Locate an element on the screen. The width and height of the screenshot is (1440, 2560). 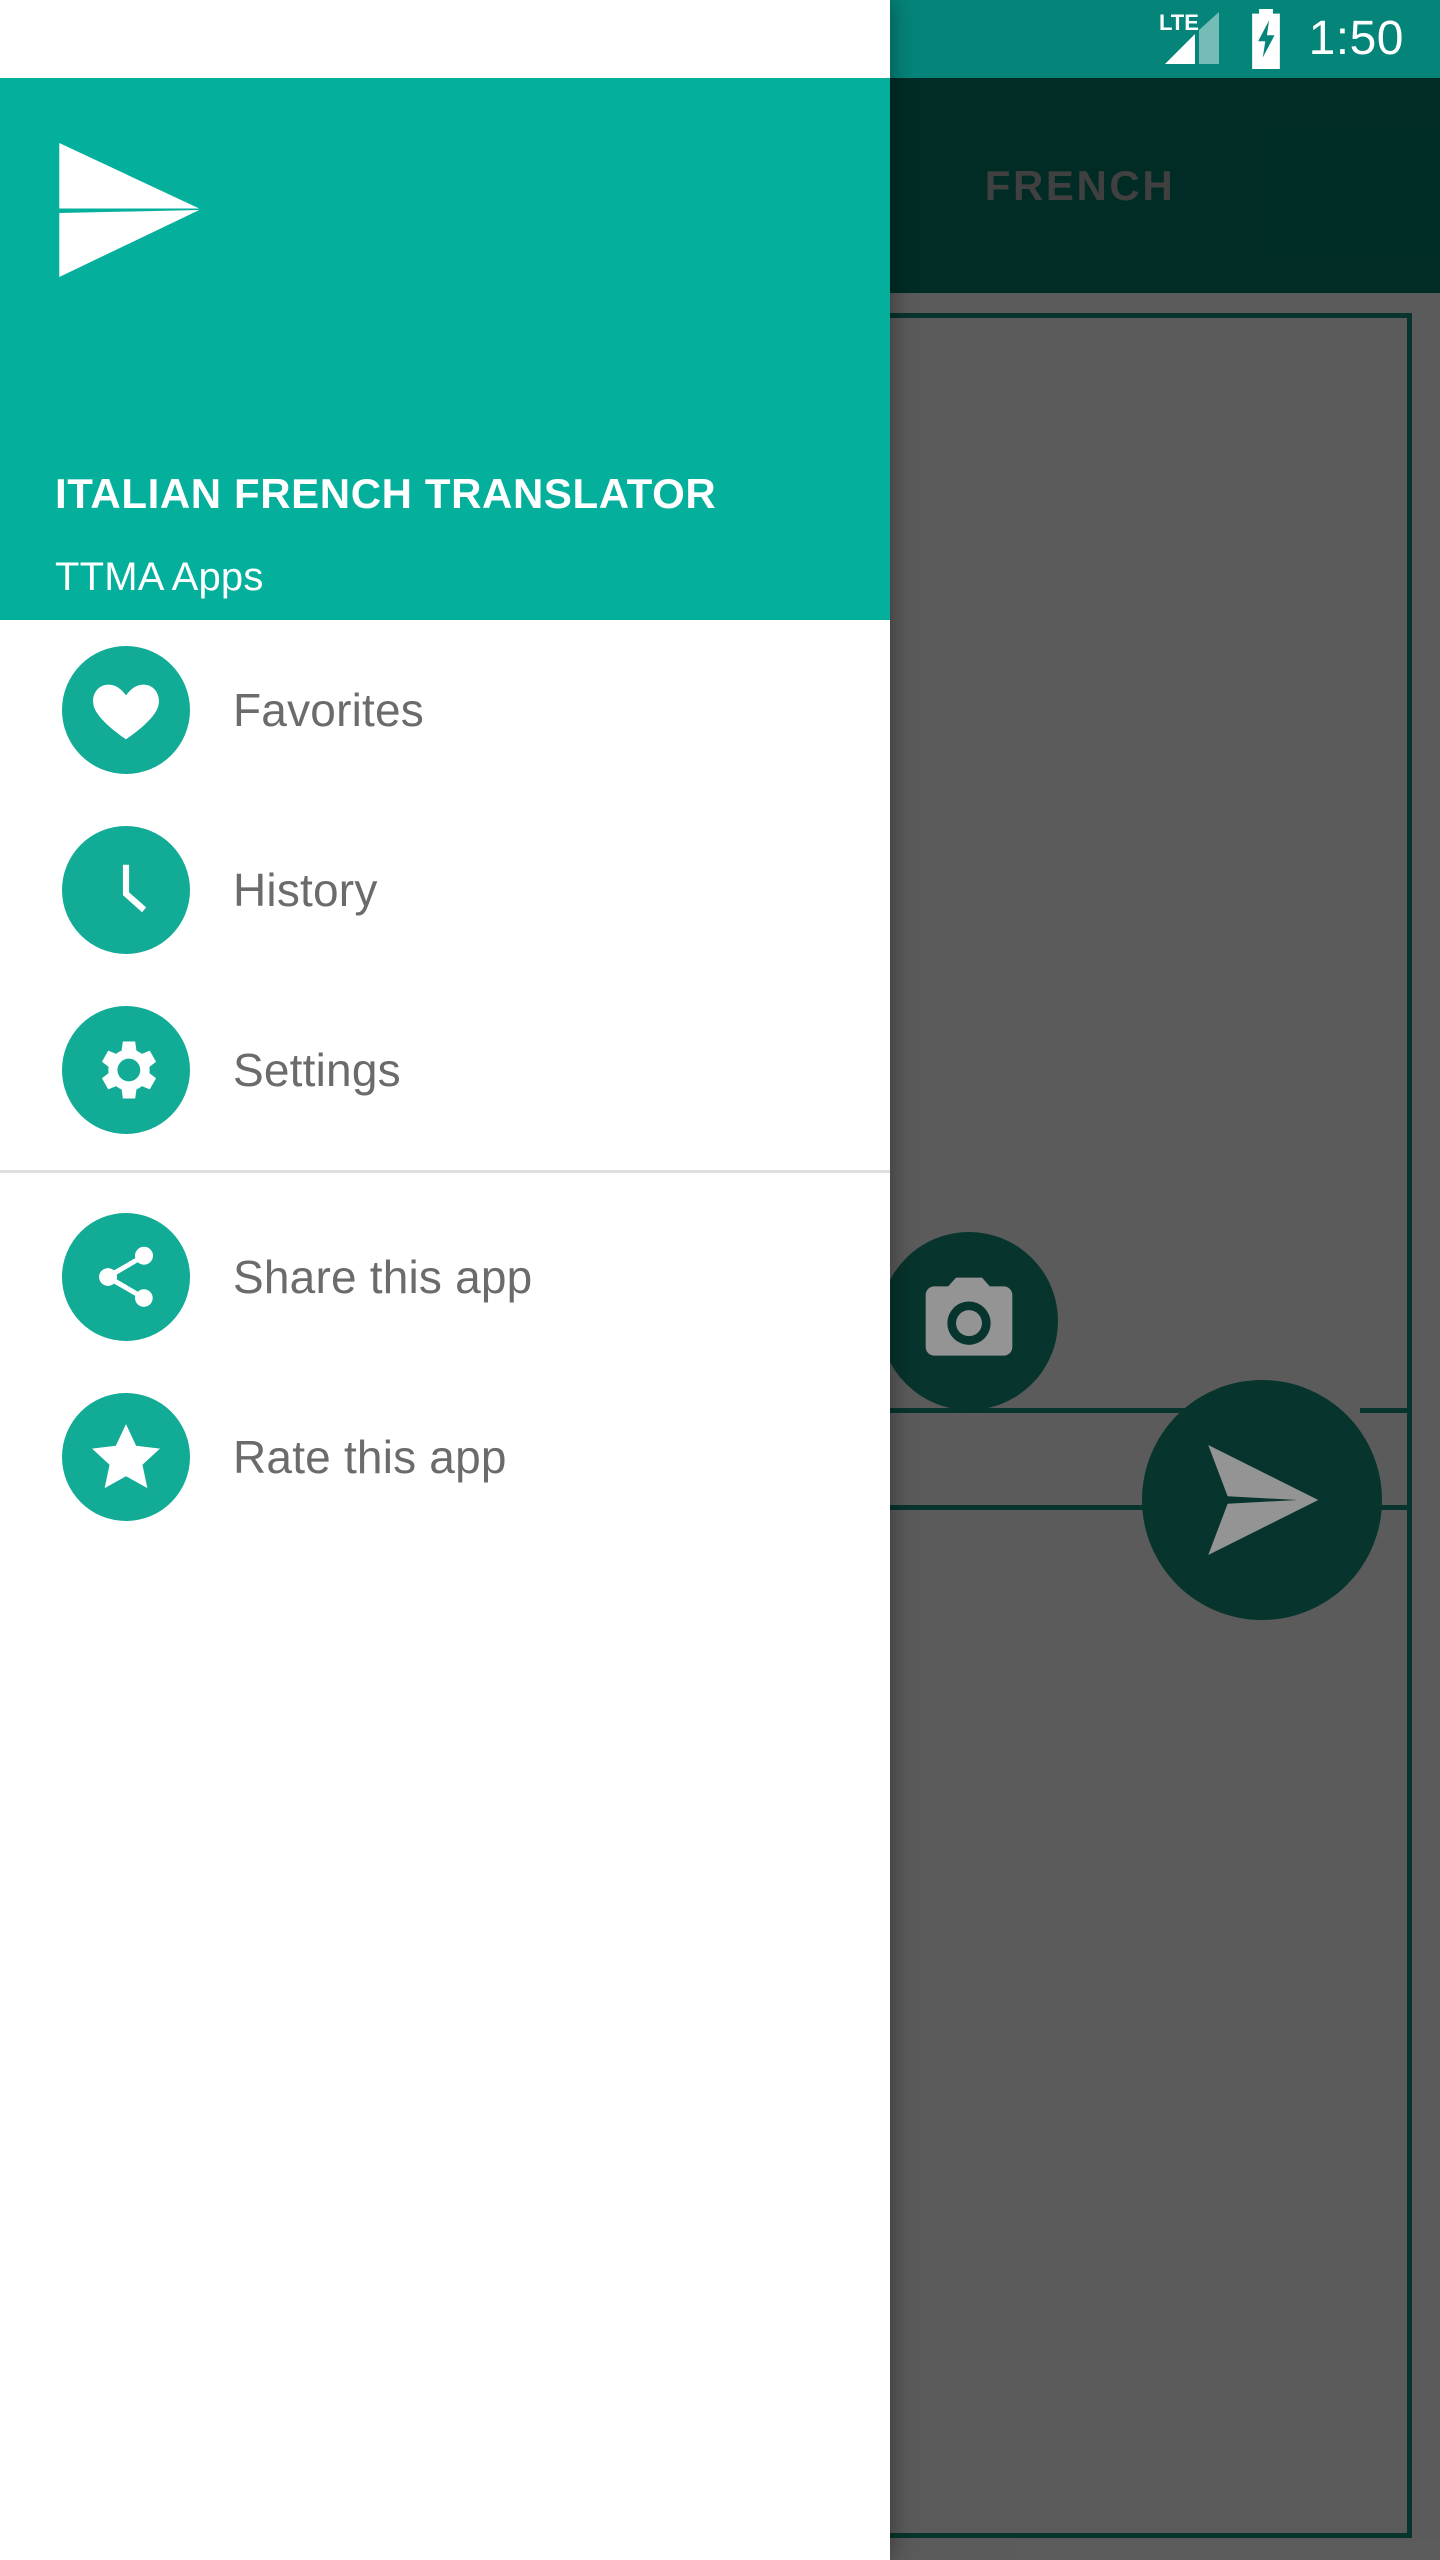
menu-item-history: History is located at coordinates (445, 890).